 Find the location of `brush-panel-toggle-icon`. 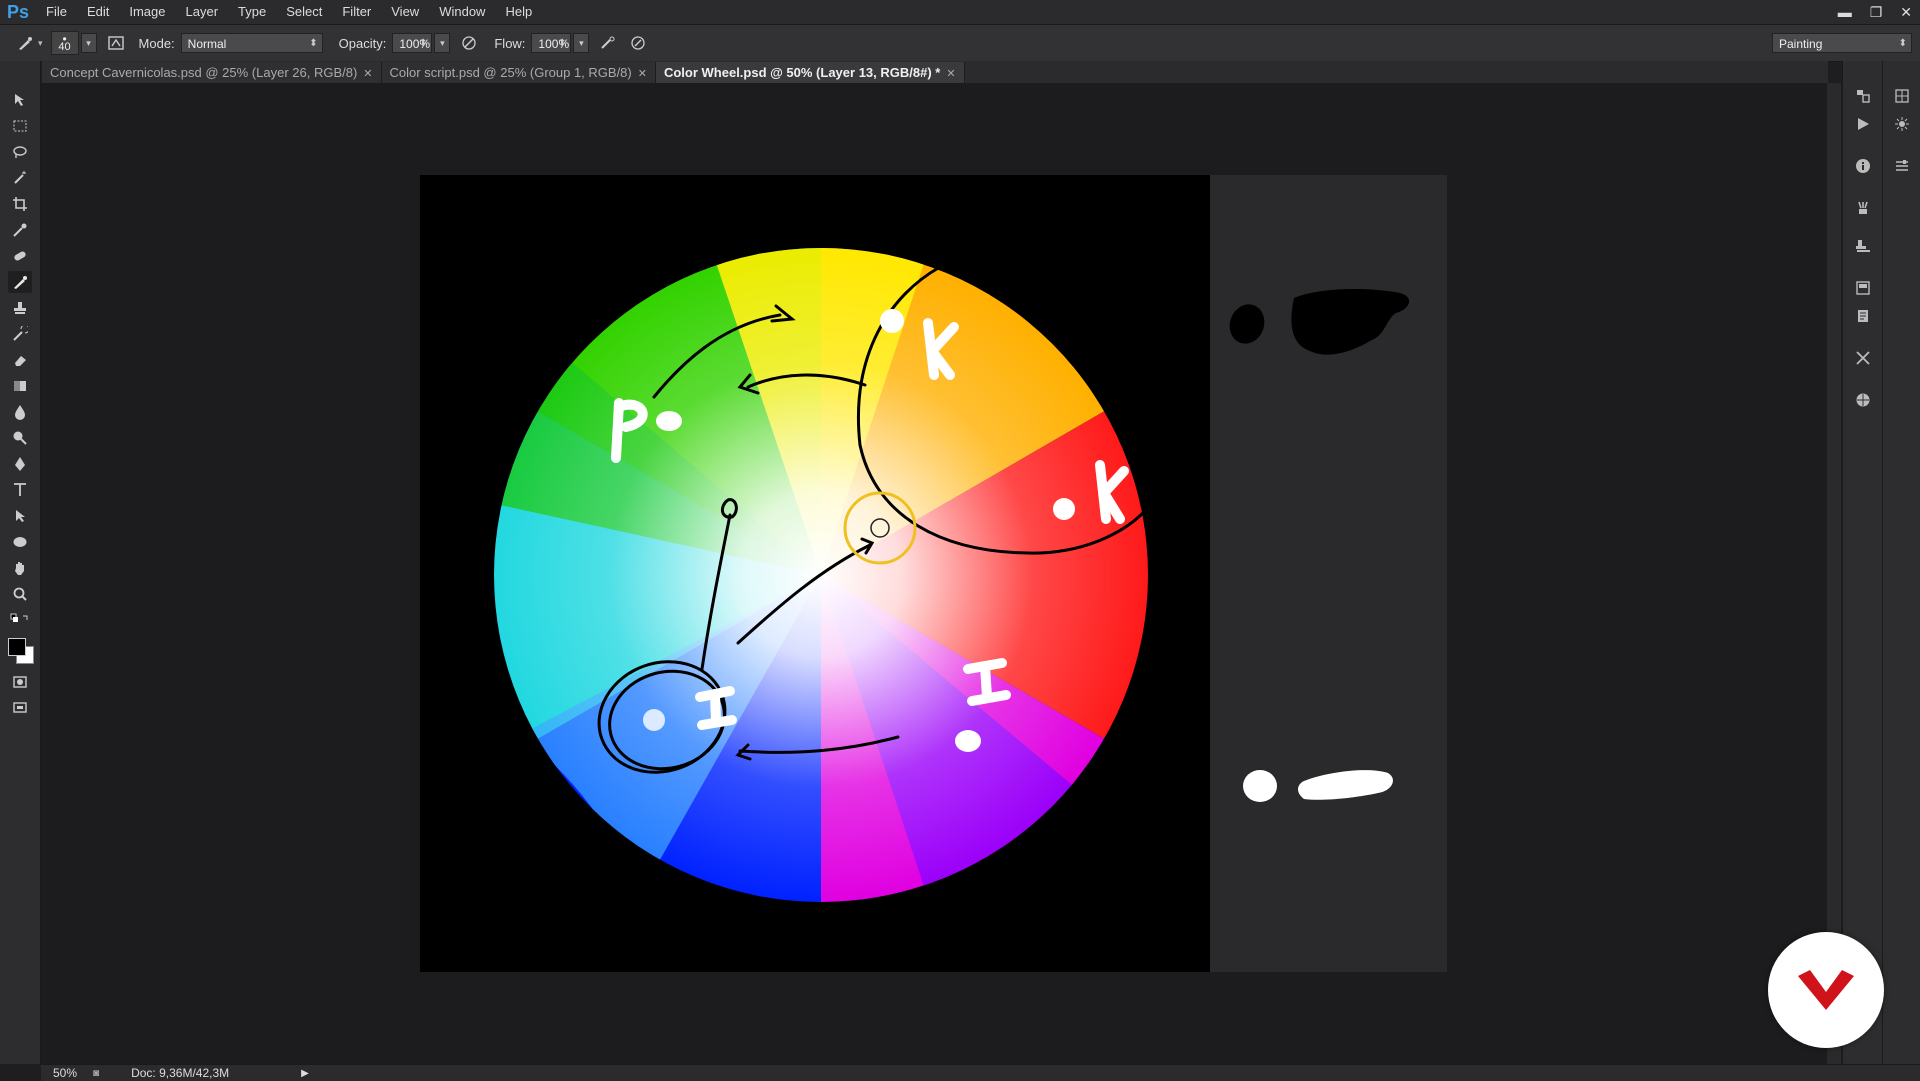

brush-panel-toggle-icon is located at coordinates (116, 43).